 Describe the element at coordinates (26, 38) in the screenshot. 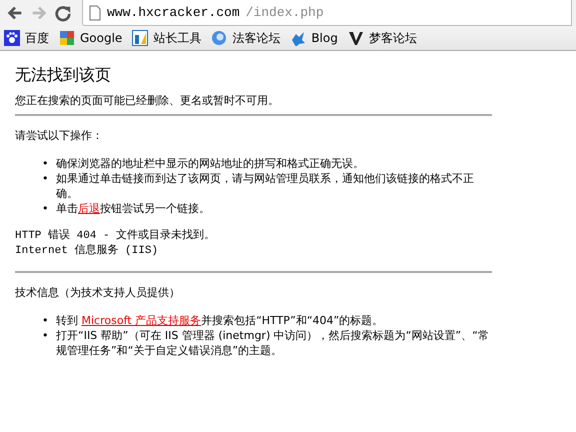

I see `bookmark-item: 百度` at that location.